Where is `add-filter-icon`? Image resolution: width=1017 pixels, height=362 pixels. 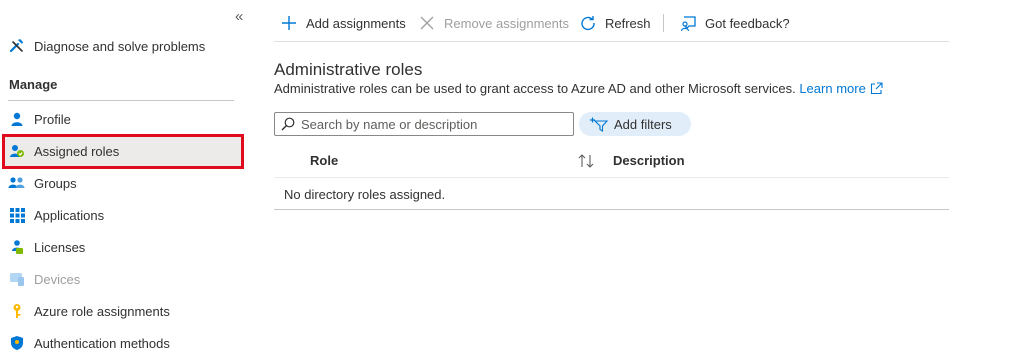 add-filter-icon is located at coordinates (599, 124).